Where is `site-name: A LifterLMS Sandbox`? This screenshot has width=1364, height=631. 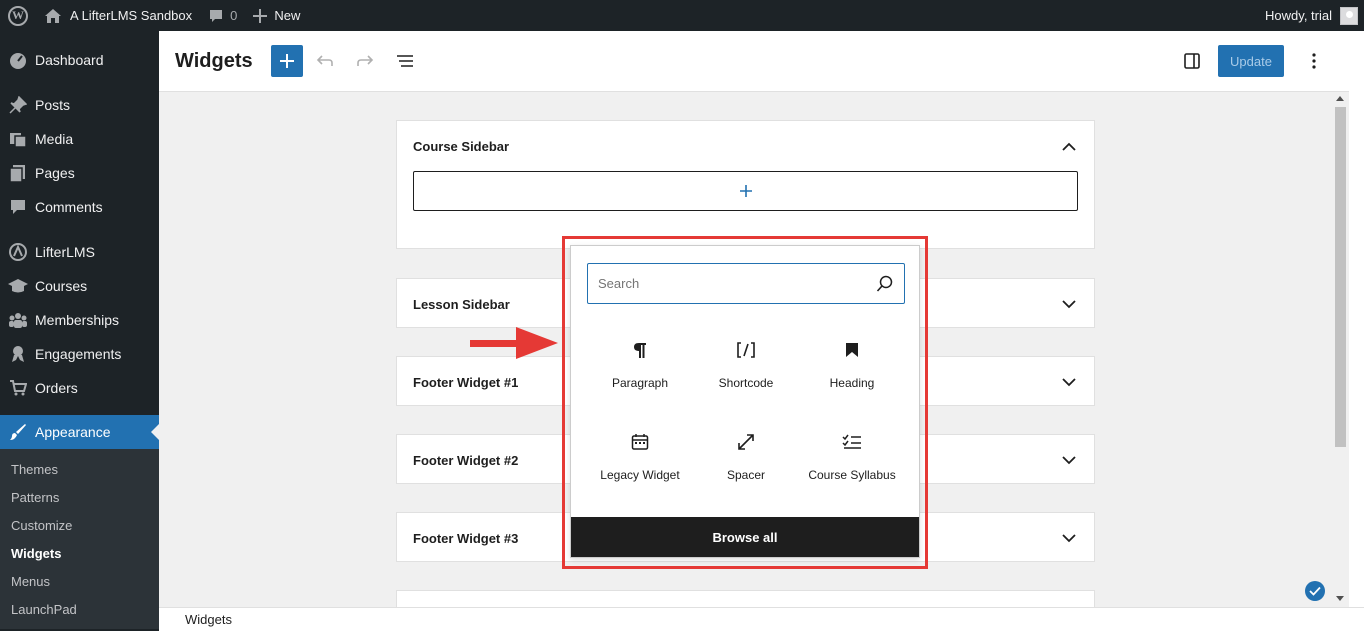 site-name: A LifterLMS Sandbox is located at coordinates (131, 15).